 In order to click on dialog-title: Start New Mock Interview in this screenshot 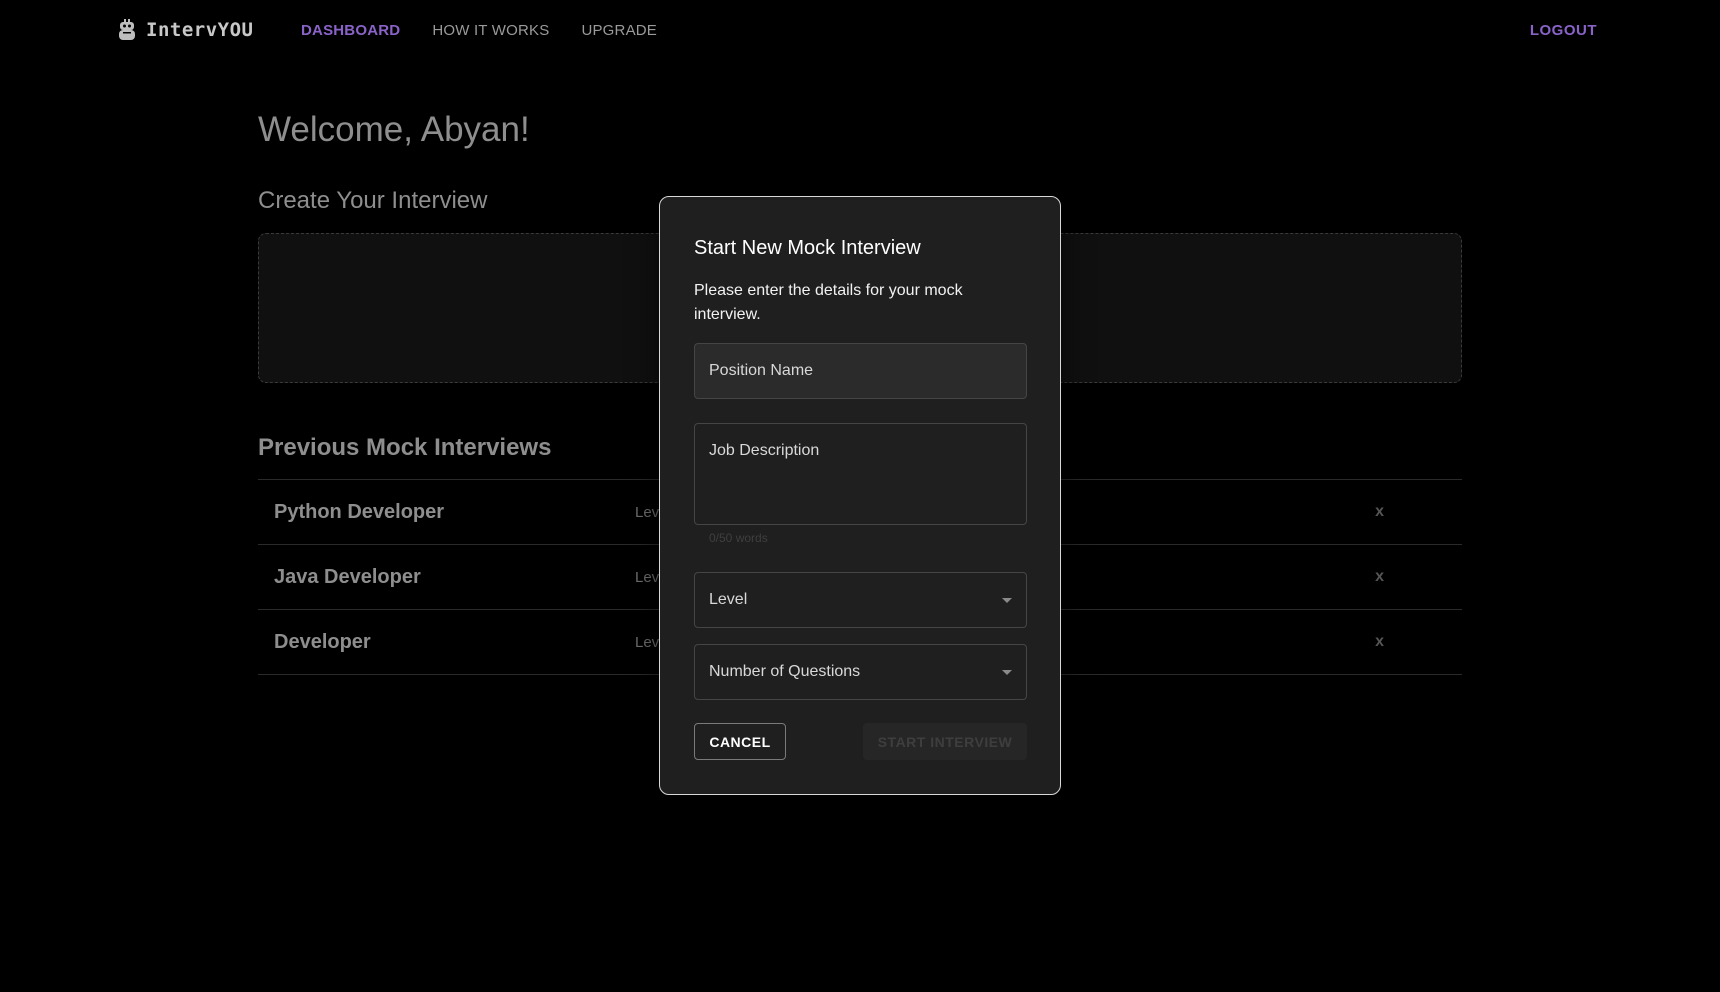, I will do `click(807, 248)`.